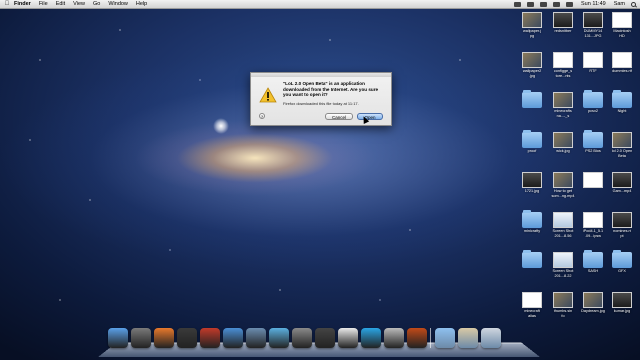 The width and height of the screenshot is (640, 360). Describe the element at coordinates (445, 338) in the screenshot. I see `downloads-stack-icon` at that location.